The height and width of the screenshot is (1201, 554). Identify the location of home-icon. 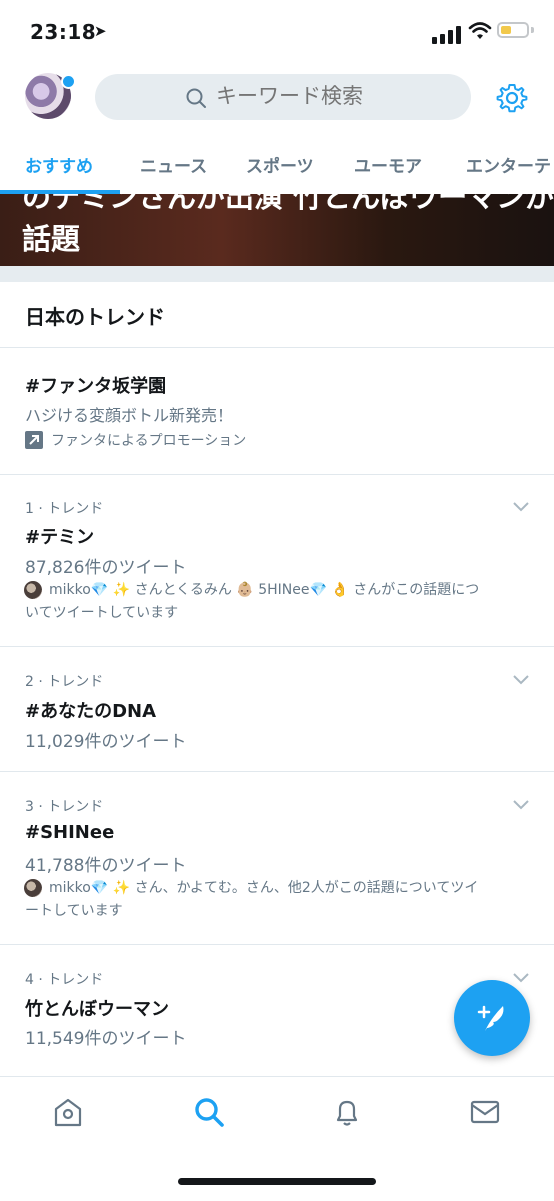
(68, 1112).